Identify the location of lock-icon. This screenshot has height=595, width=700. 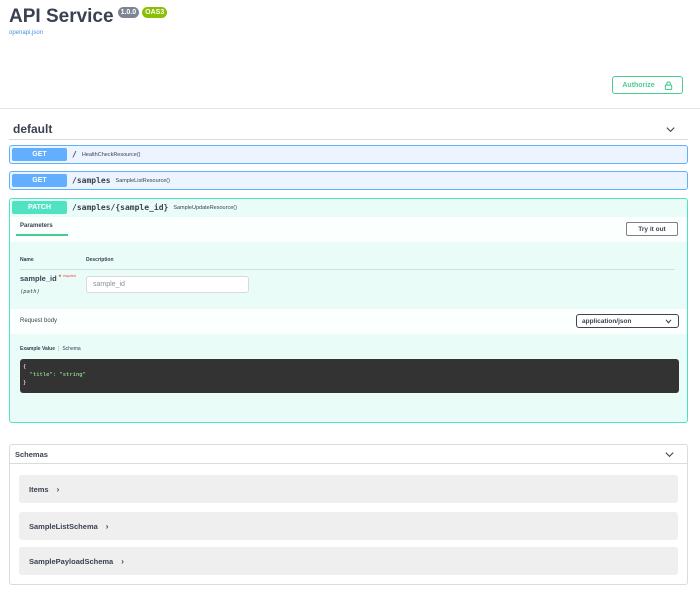
(668, 85).